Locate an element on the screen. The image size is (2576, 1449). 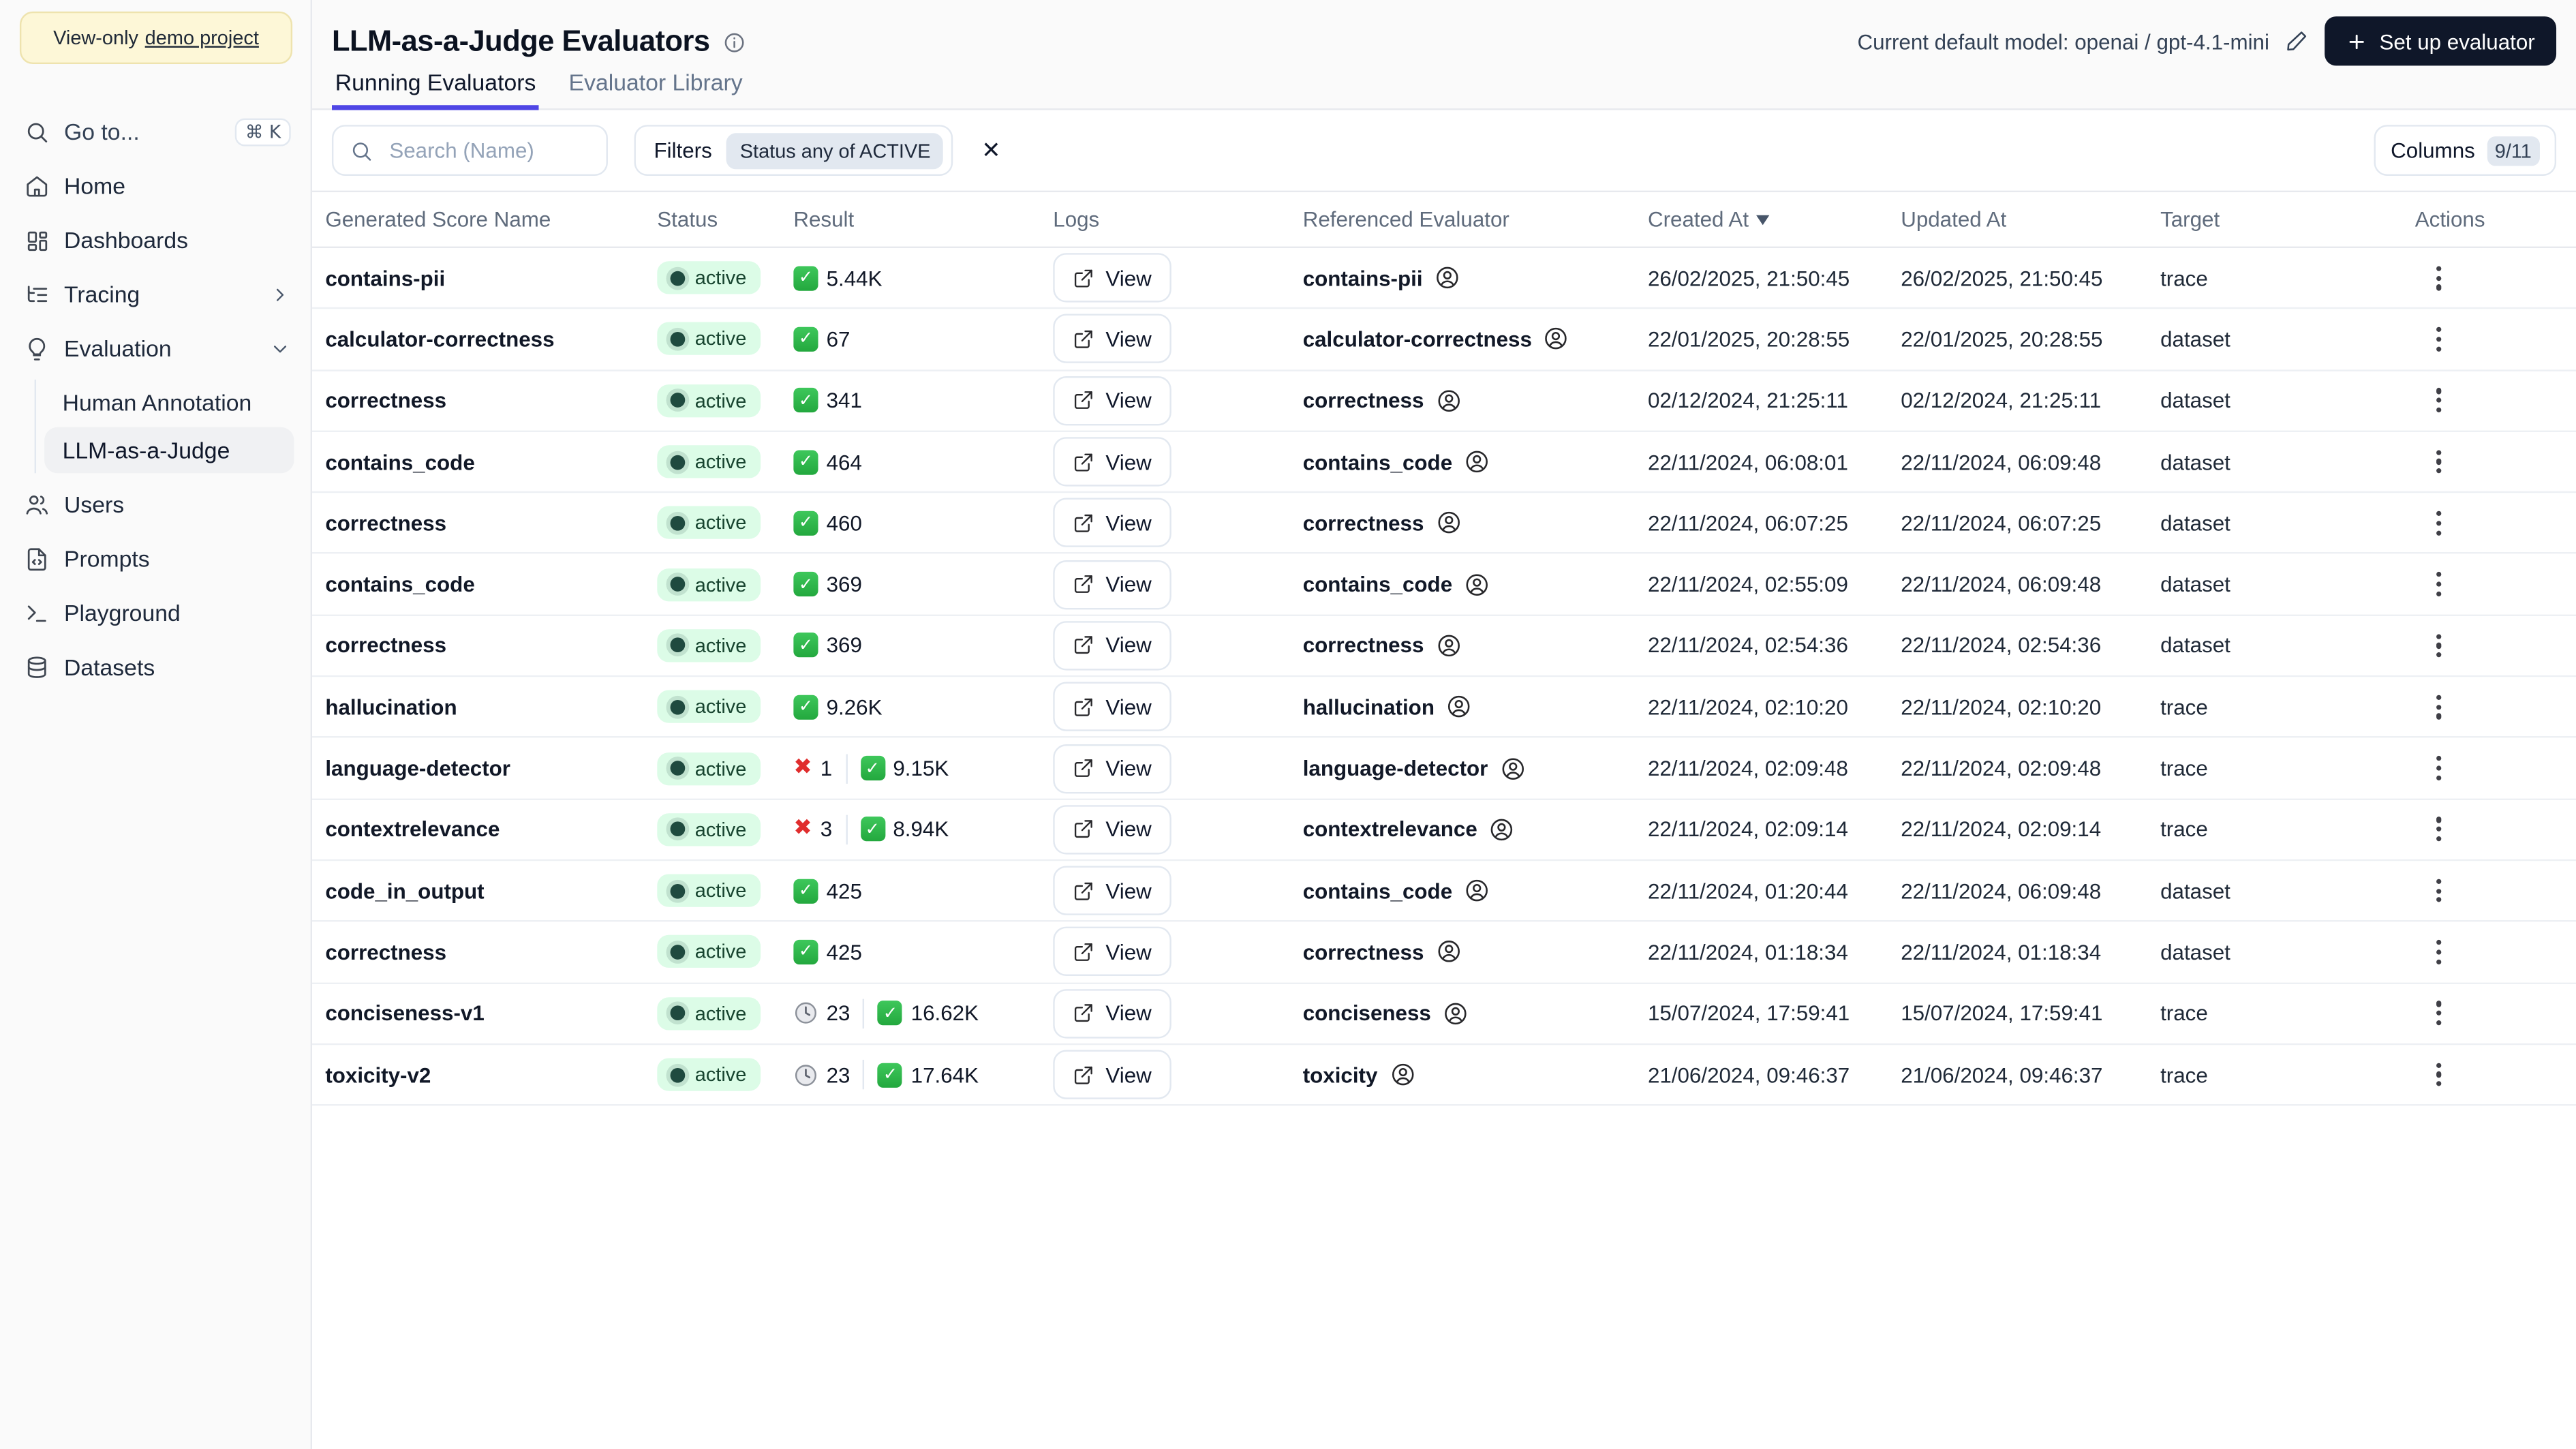
result-cell: 23 ✓ 16.62K is located at coordinates (923, 1013).